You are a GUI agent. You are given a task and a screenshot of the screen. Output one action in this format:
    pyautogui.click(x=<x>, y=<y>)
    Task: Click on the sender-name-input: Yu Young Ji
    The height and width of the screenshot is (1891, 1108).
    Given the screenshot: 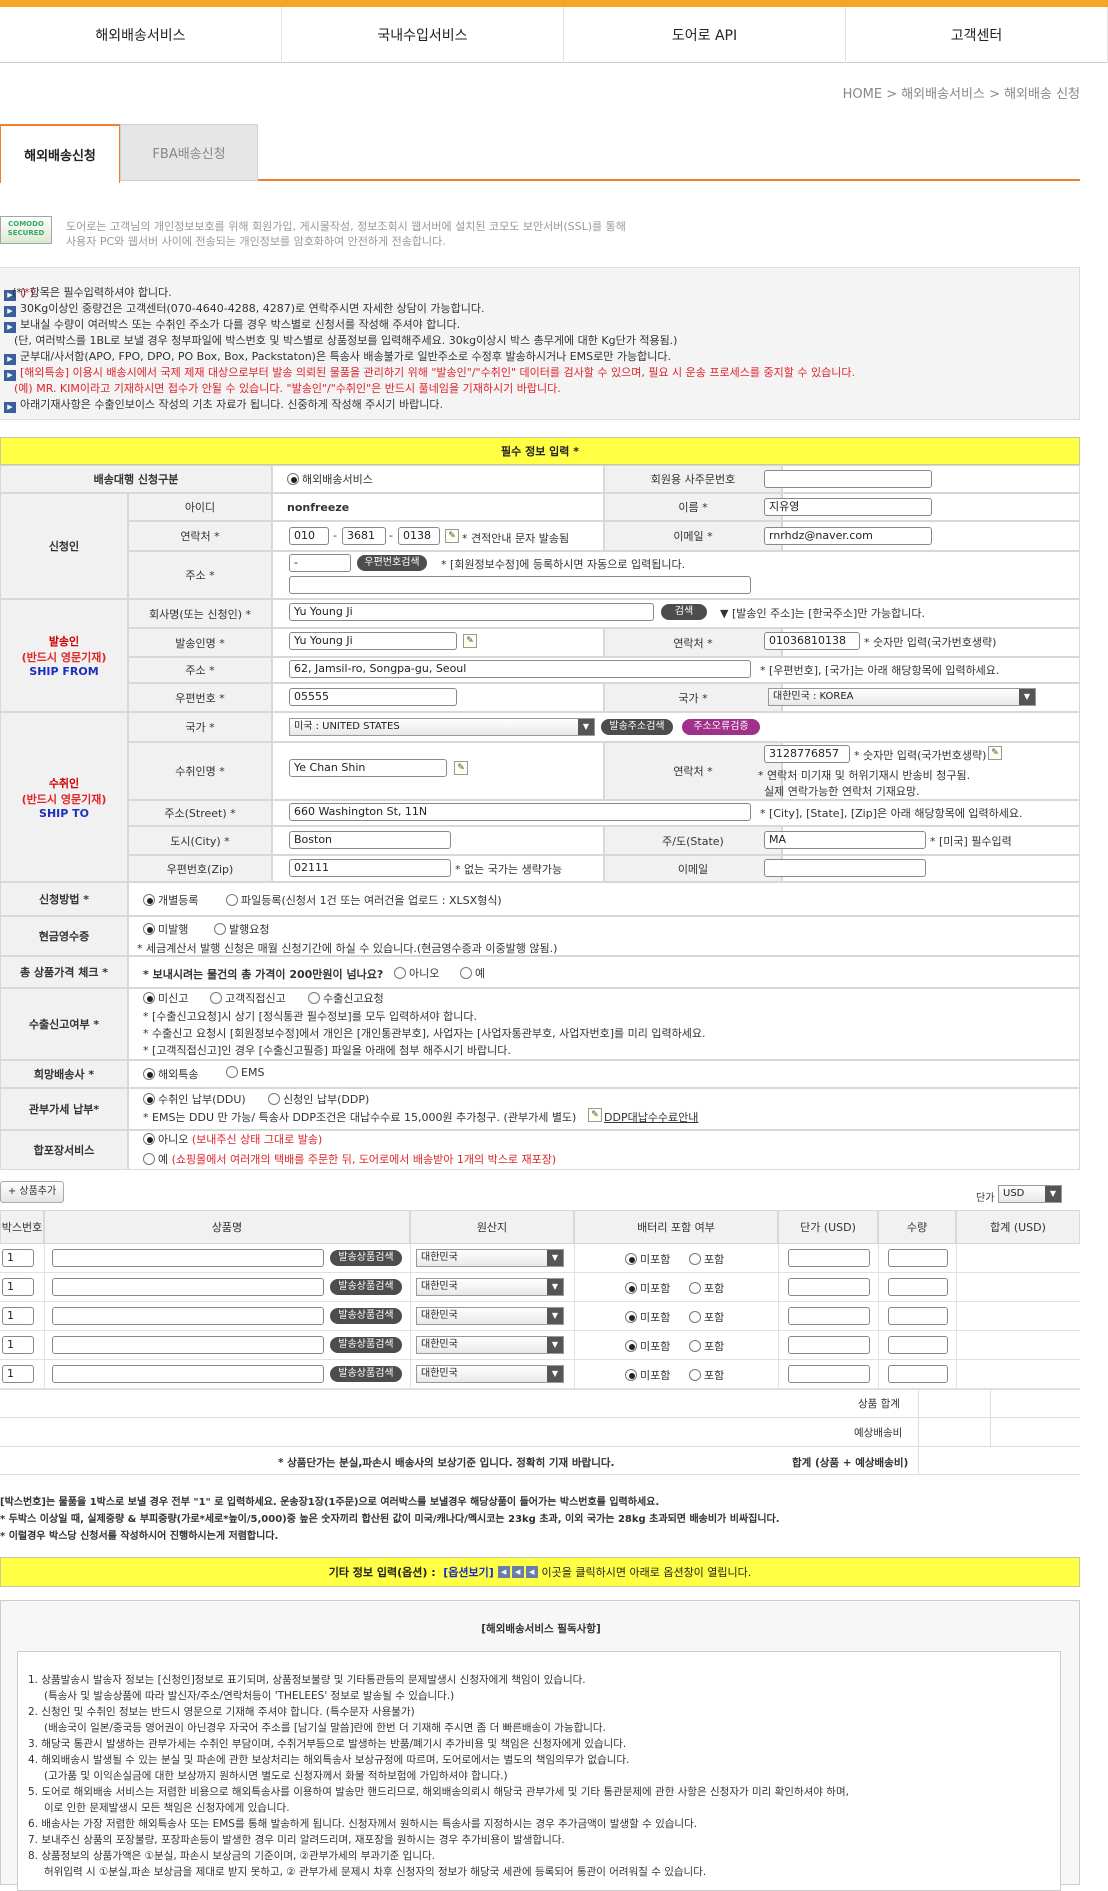 What is the action you would take?
    pyautogui.click(x=373, y=641)
    